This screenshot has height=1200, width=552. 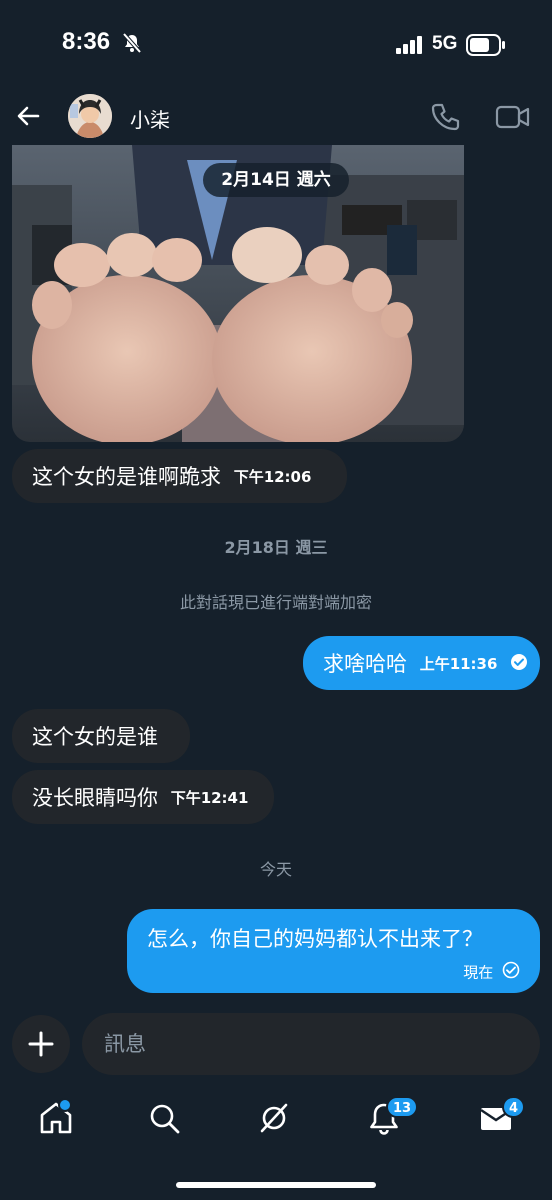 I want to click on sent-check-icon, so click(x=511, y=972).